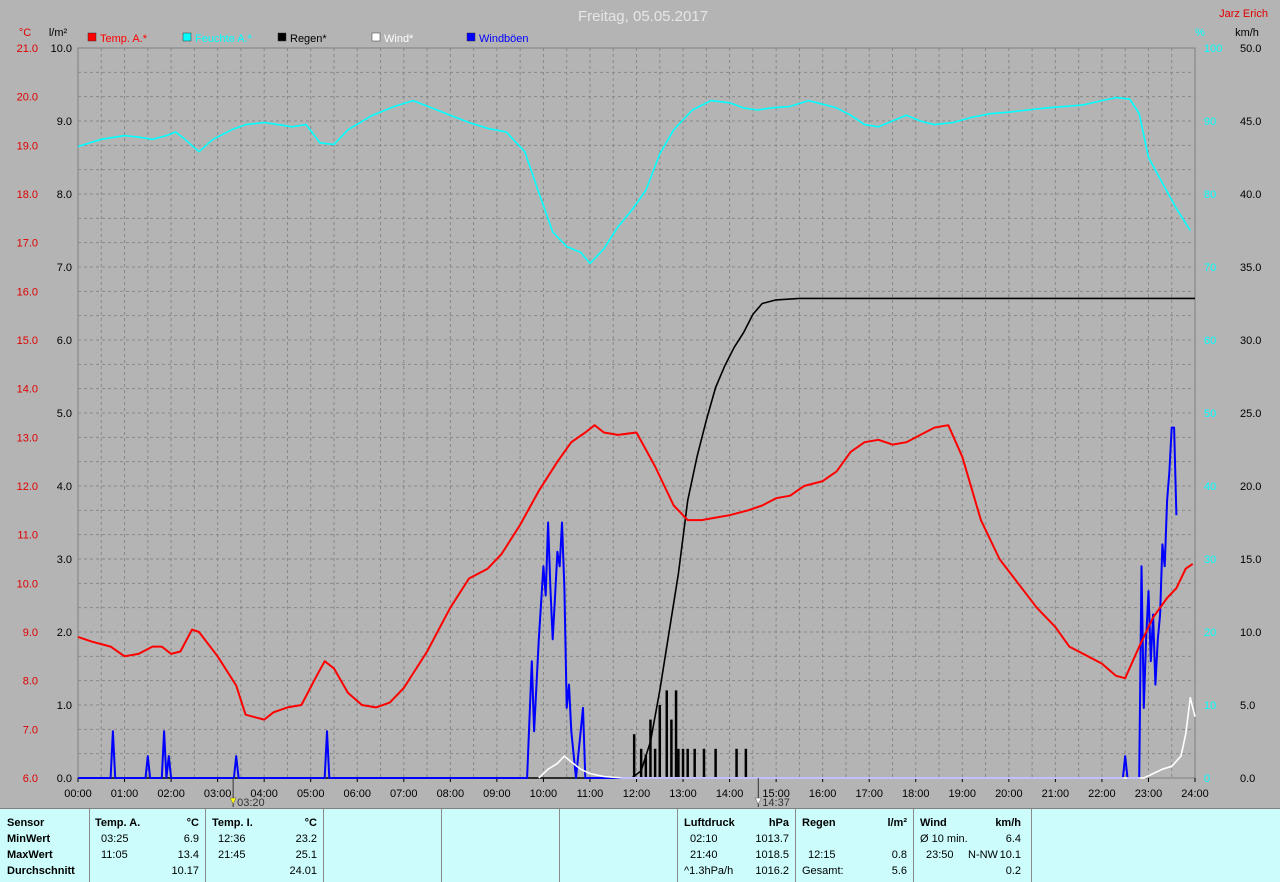  Describe the element at coordinates (1149, 794) in the screenshot. I see `x-tick-label: 23:00` at that location.